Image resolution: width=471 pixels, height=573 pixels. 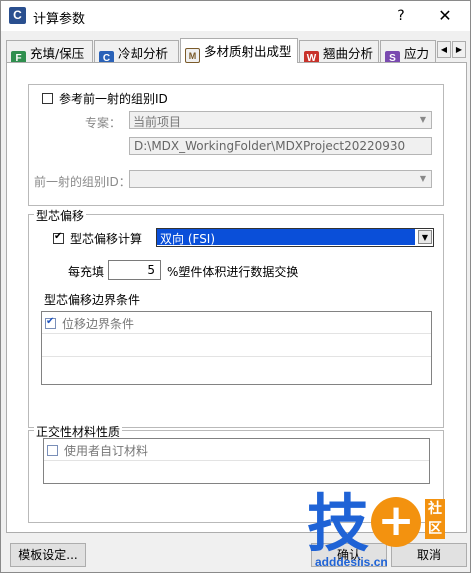 What do you see at coordinates (106, 451) in the screenshot?
I see `orthotropic-item-label: 使用者自订材料` at bounding box center [106, 451].